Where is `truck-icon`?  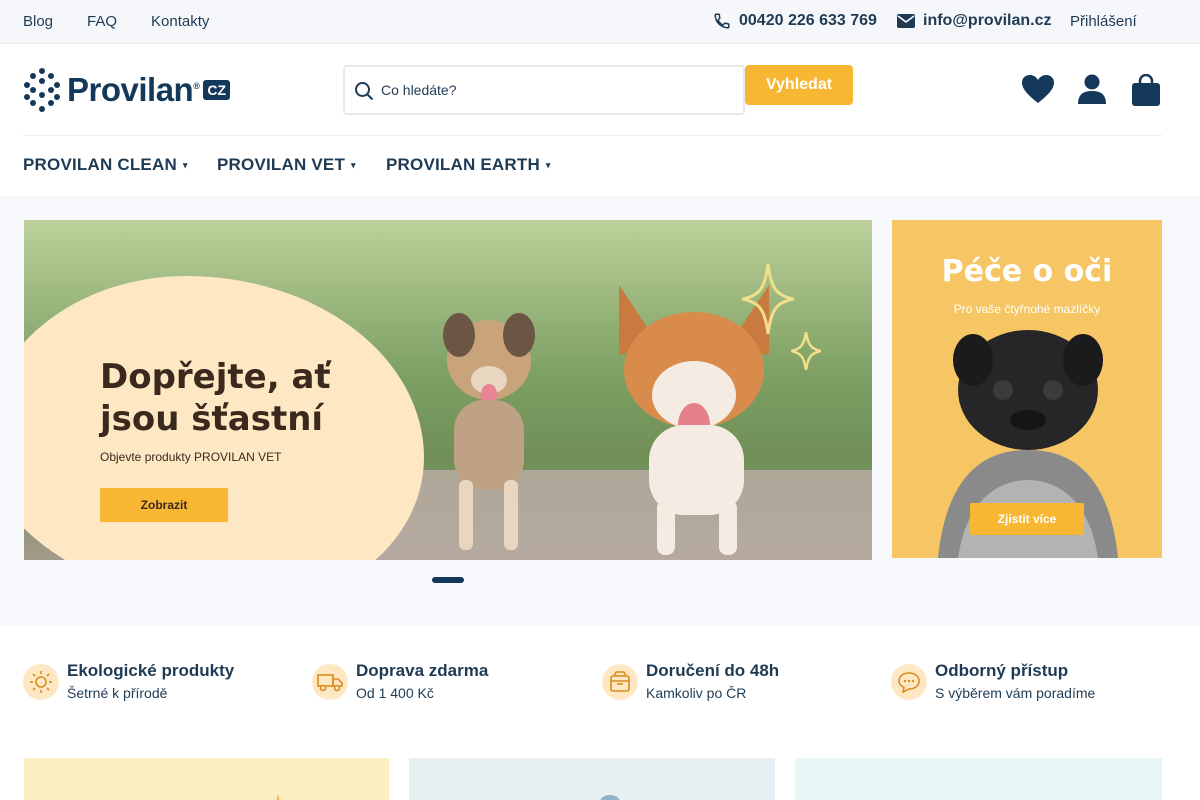 truck-icon is located at coordinates (330, 682).